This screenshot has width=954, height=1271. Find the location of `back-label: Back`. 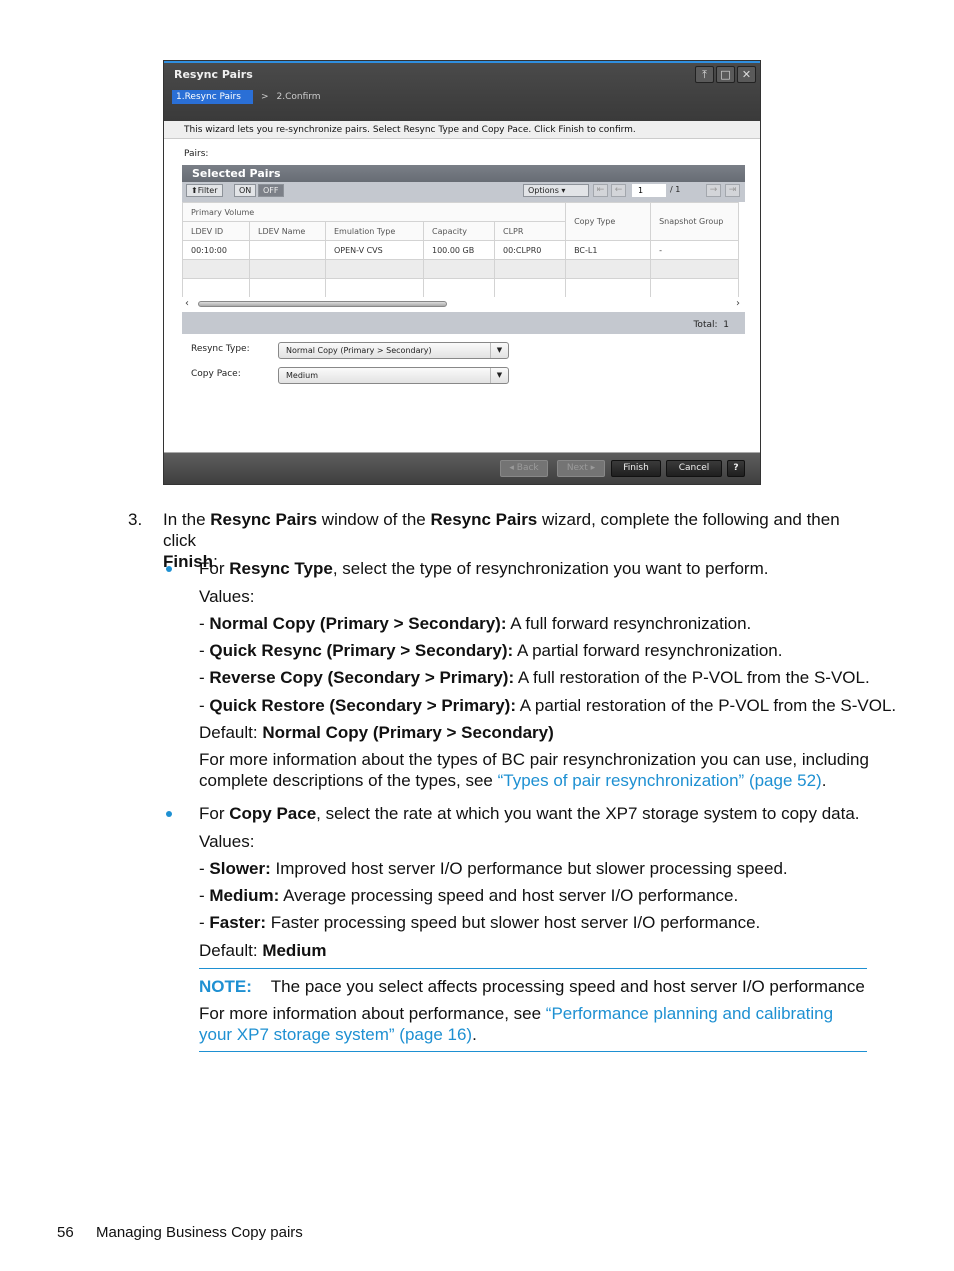

back-label: Back is located at coordinates (527, 468).